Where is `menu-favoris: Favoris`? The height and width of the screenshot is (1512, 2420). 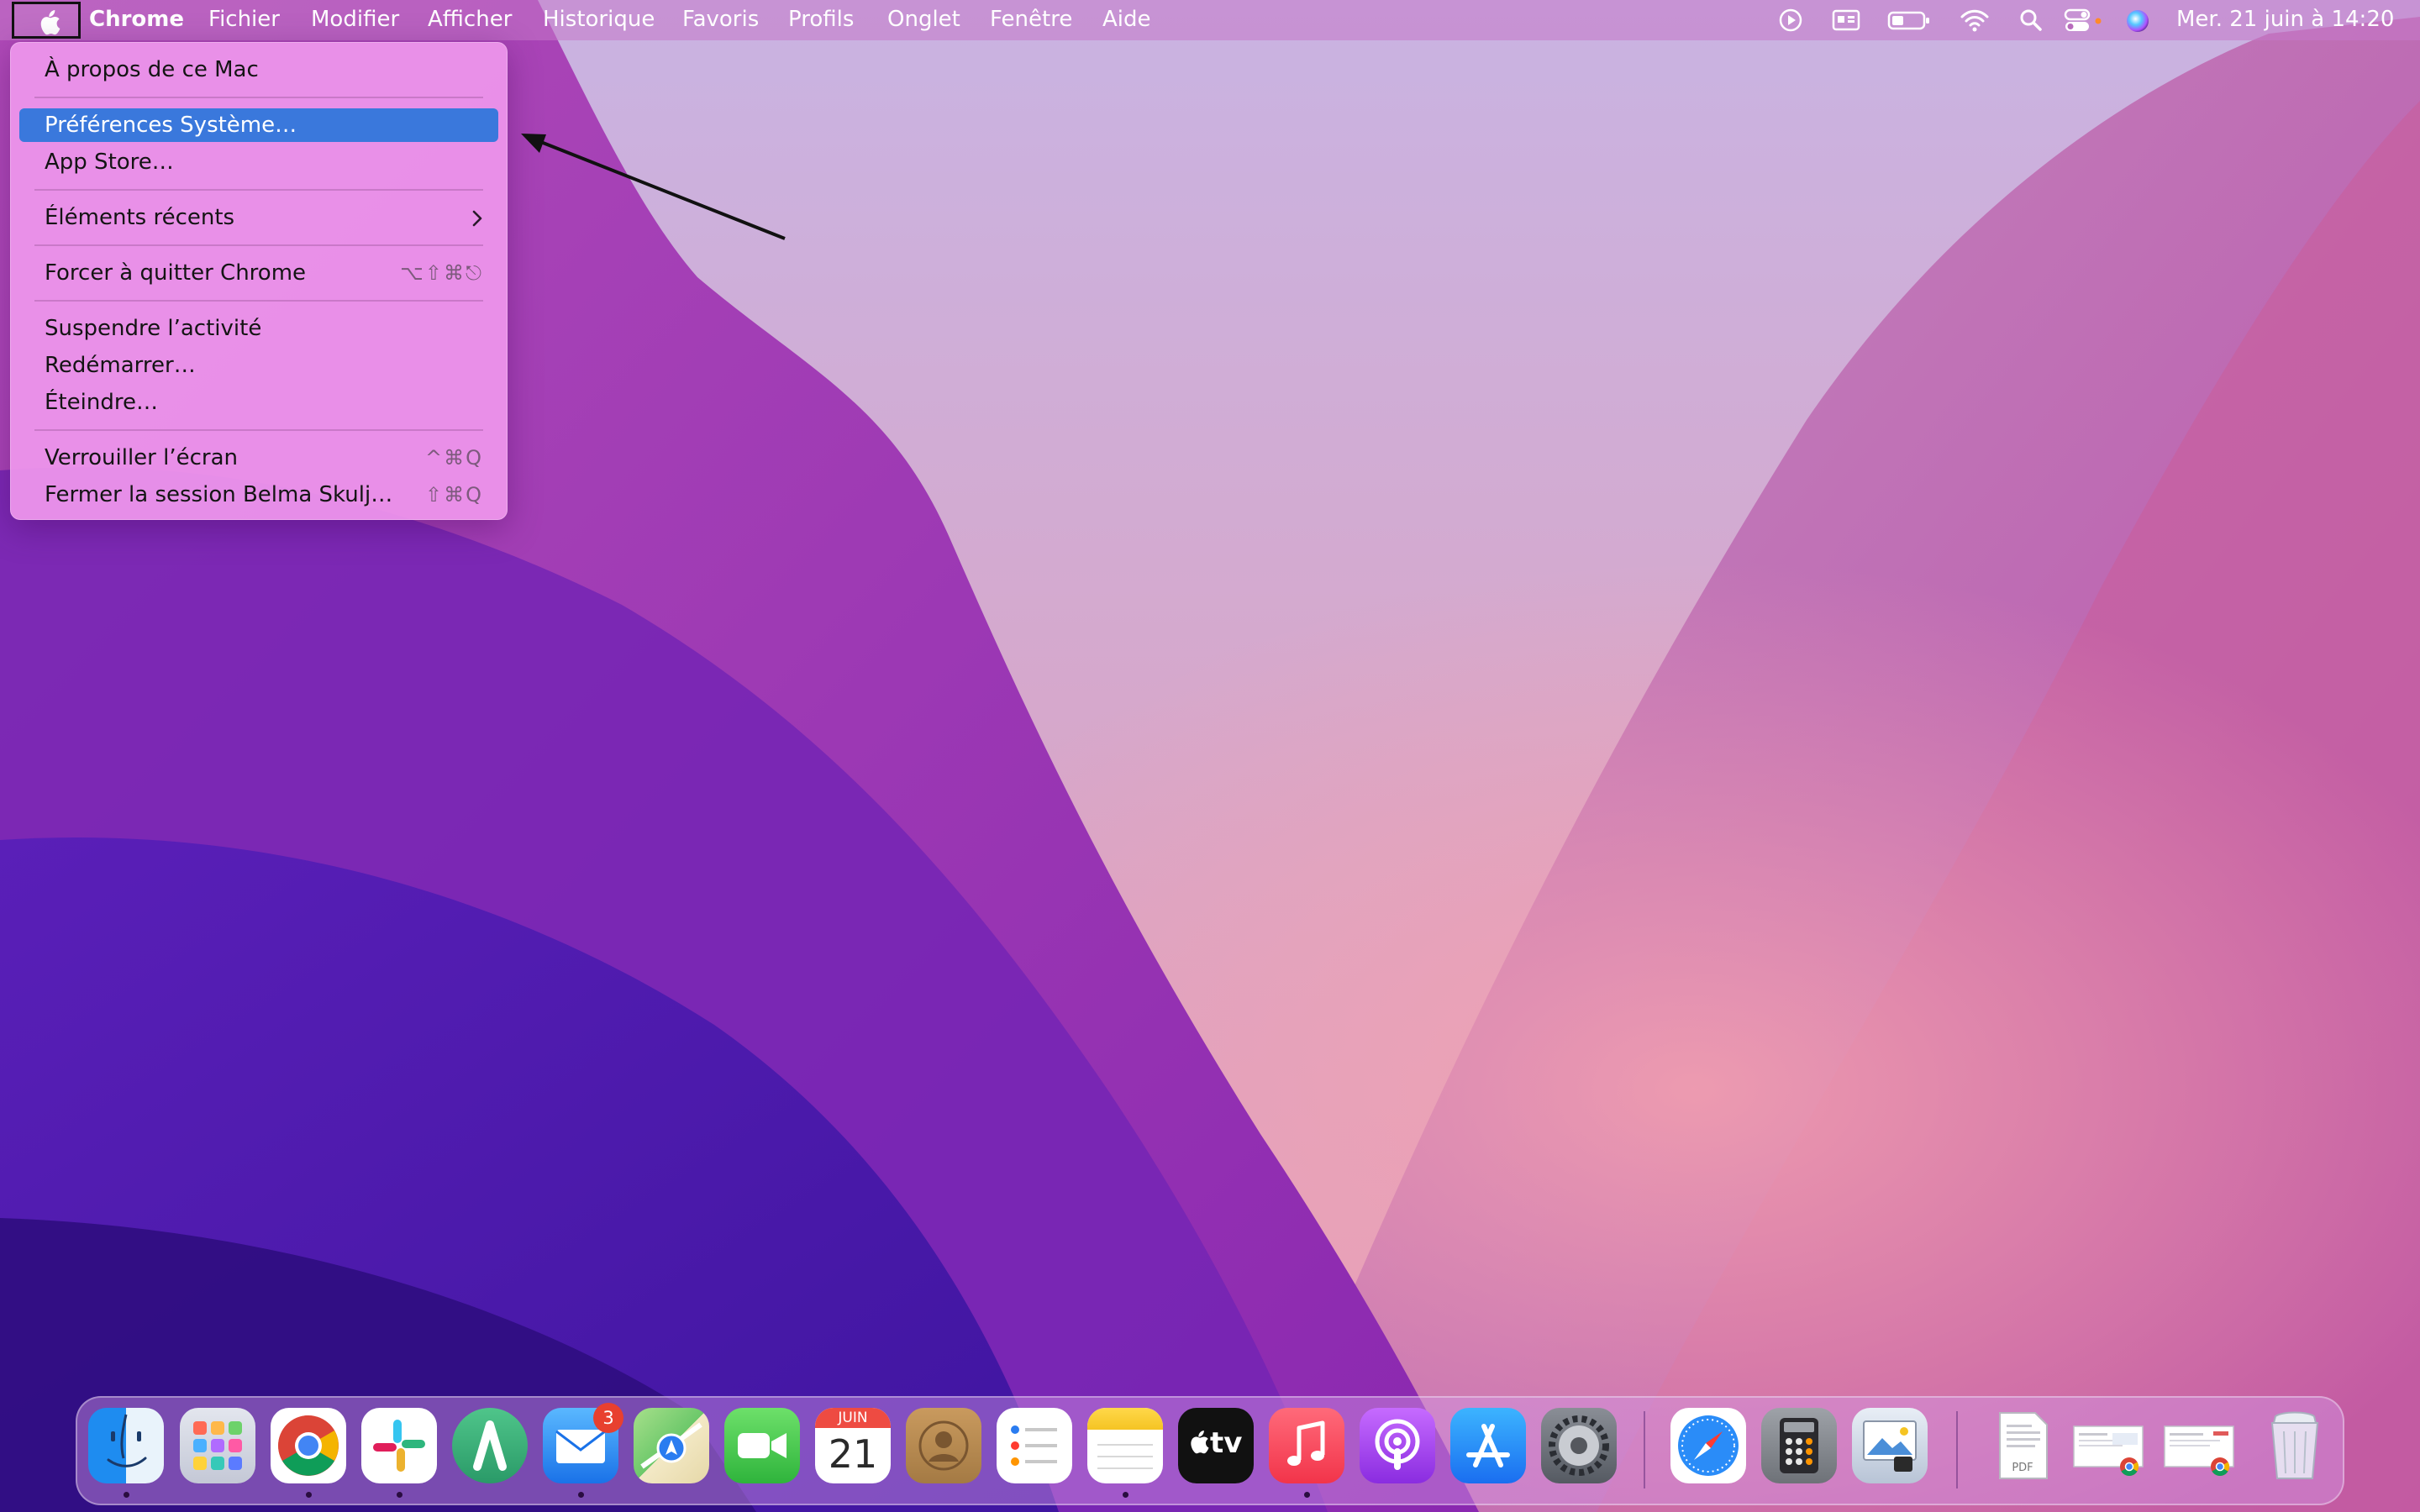 menu-favoris: Favoris is located at coordinates (720, 20).